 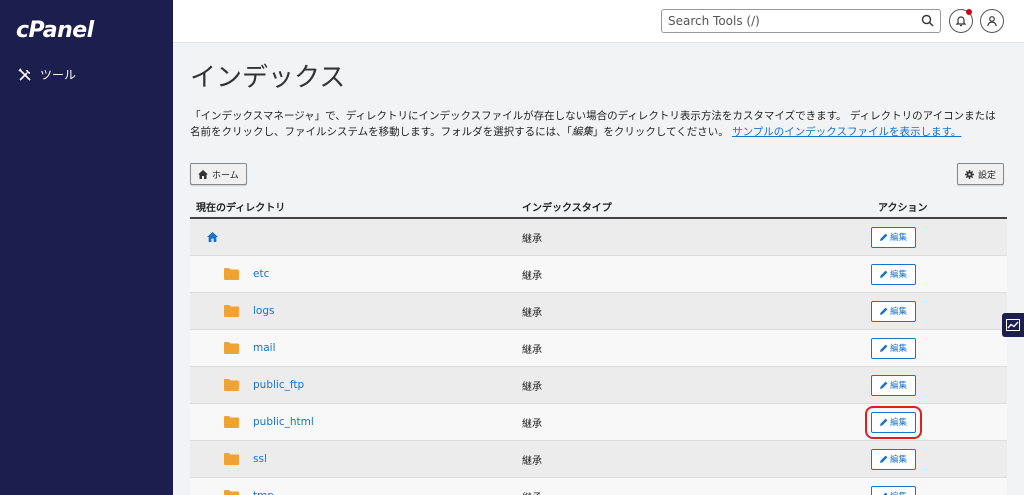 I want to click on table-header: 現在のディレクトリ インデックスタイプ アクション, so click(x=598, y=207).